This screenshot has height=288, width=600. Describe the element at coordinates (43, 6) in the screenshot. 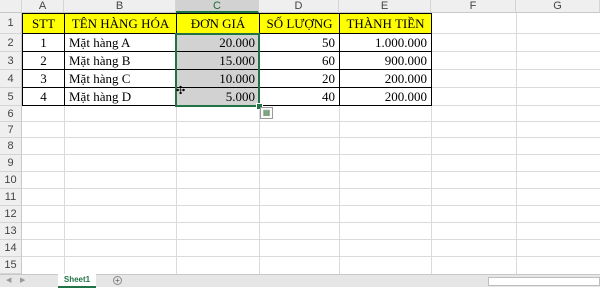

I see `column-header-a: A` at that location.